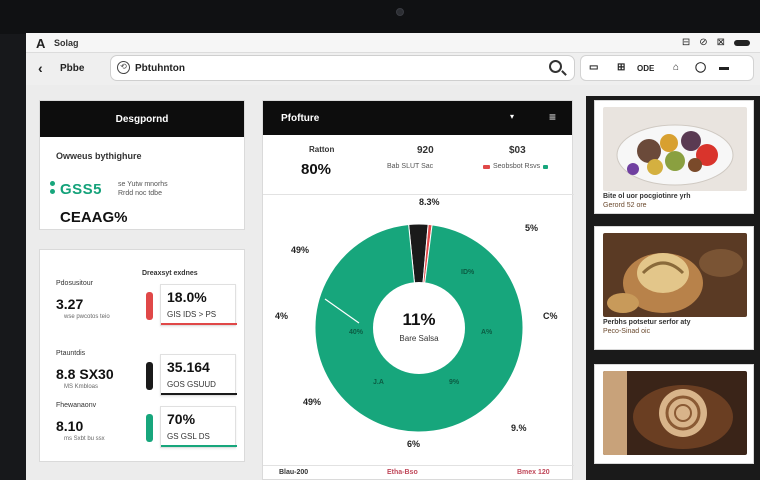  Describe the element at coordinates (393, 43) in the screenshot. I see `title-bar: A Solag ⊟ ⊘ ⊠` at that location.